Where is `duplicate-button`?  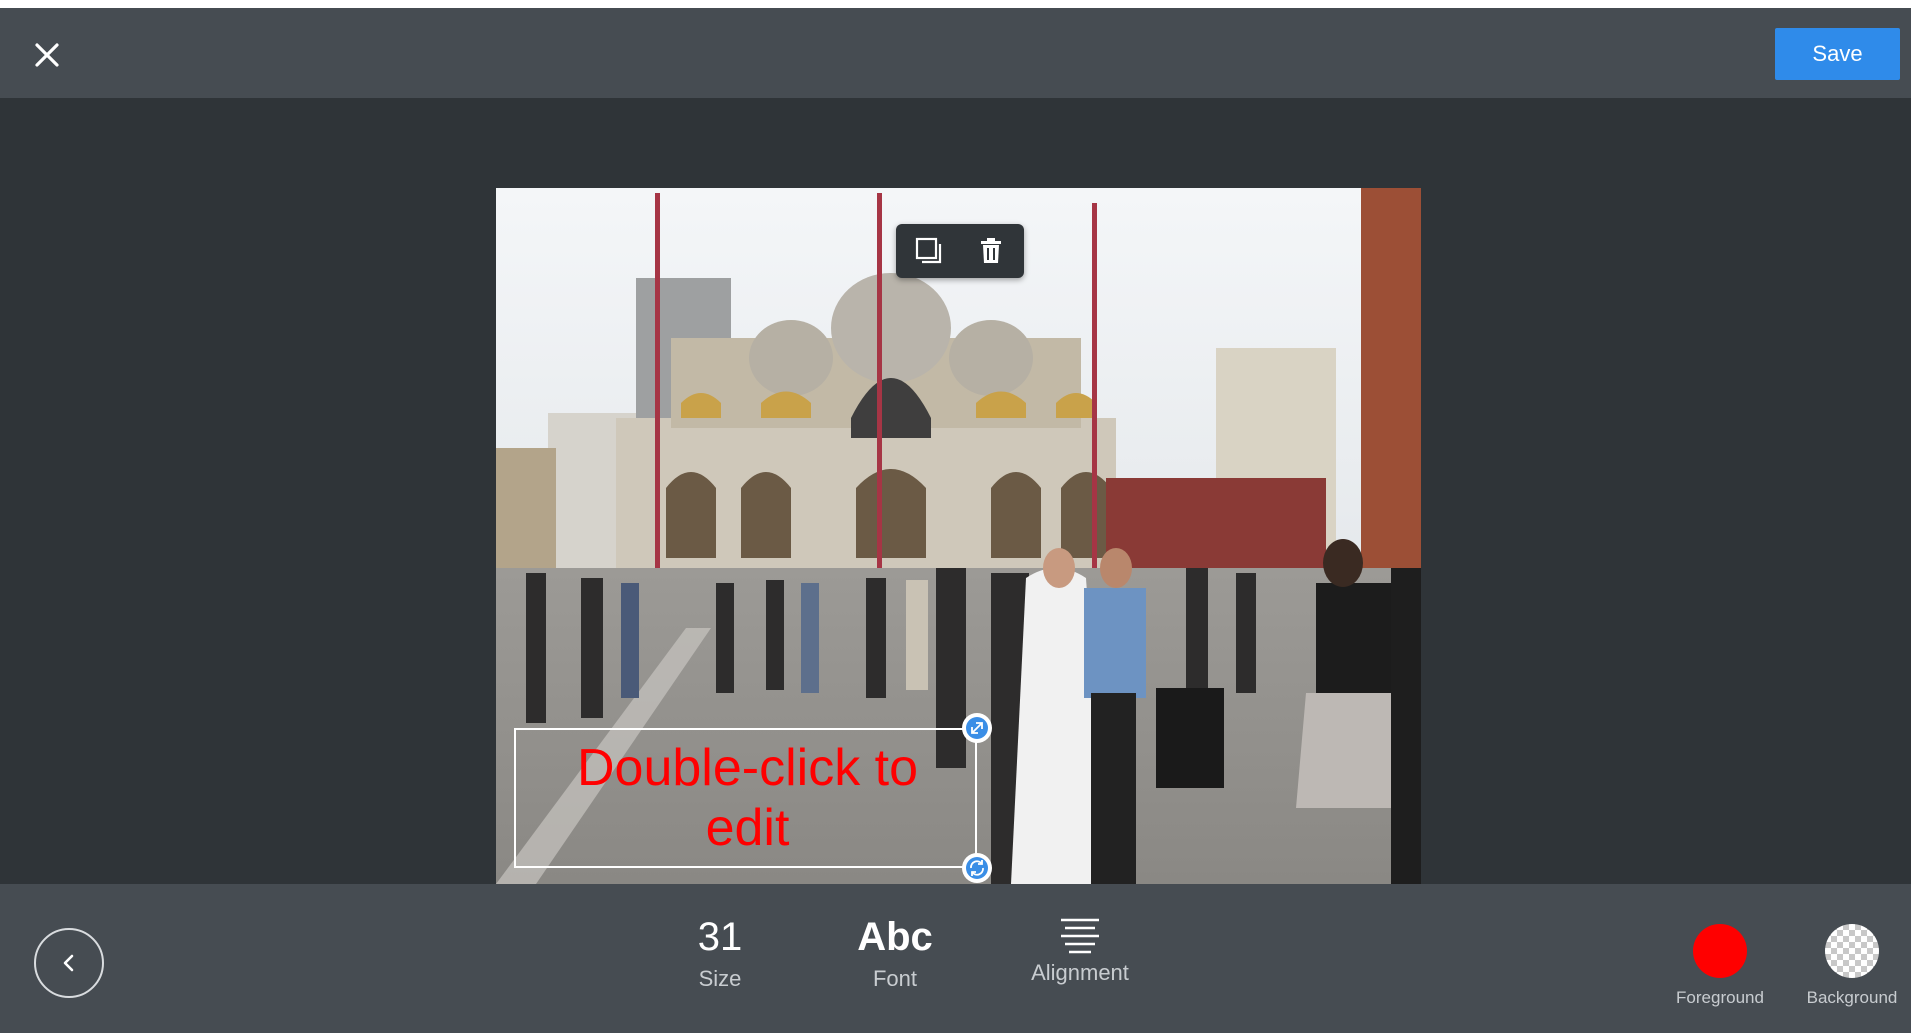 duplicate-button is located at coordinates (929, 251).